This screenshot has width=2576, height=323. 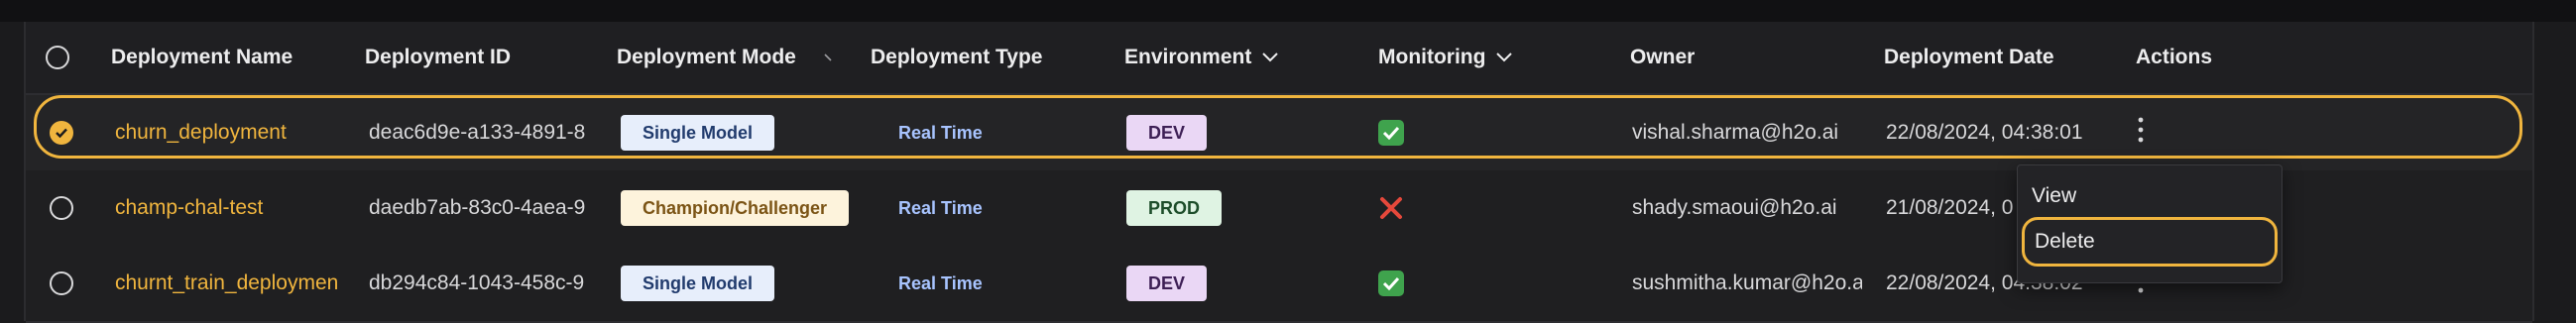 I want to click on column-header-actions: Actions, so click(x=2175, y=57).